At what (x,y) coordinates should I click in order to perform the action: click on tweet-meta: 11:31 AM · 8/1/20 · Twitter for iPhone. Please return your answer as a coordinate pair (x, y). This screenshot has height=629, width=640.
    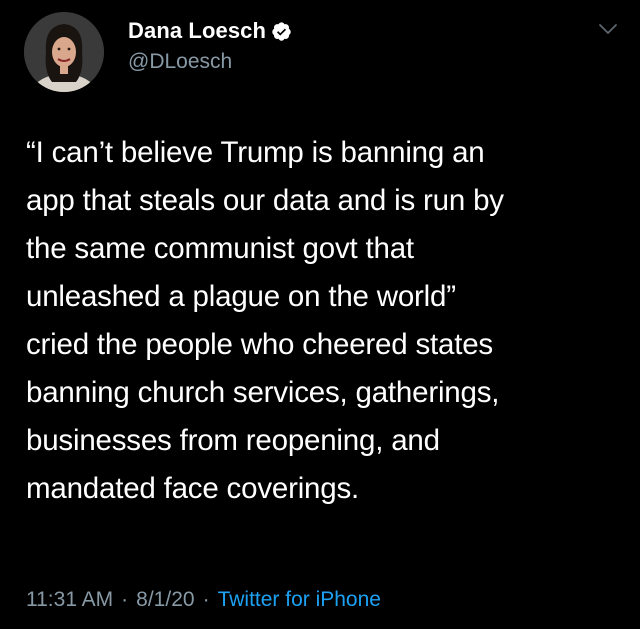
    Looking at the image, I should click on (203, 600).